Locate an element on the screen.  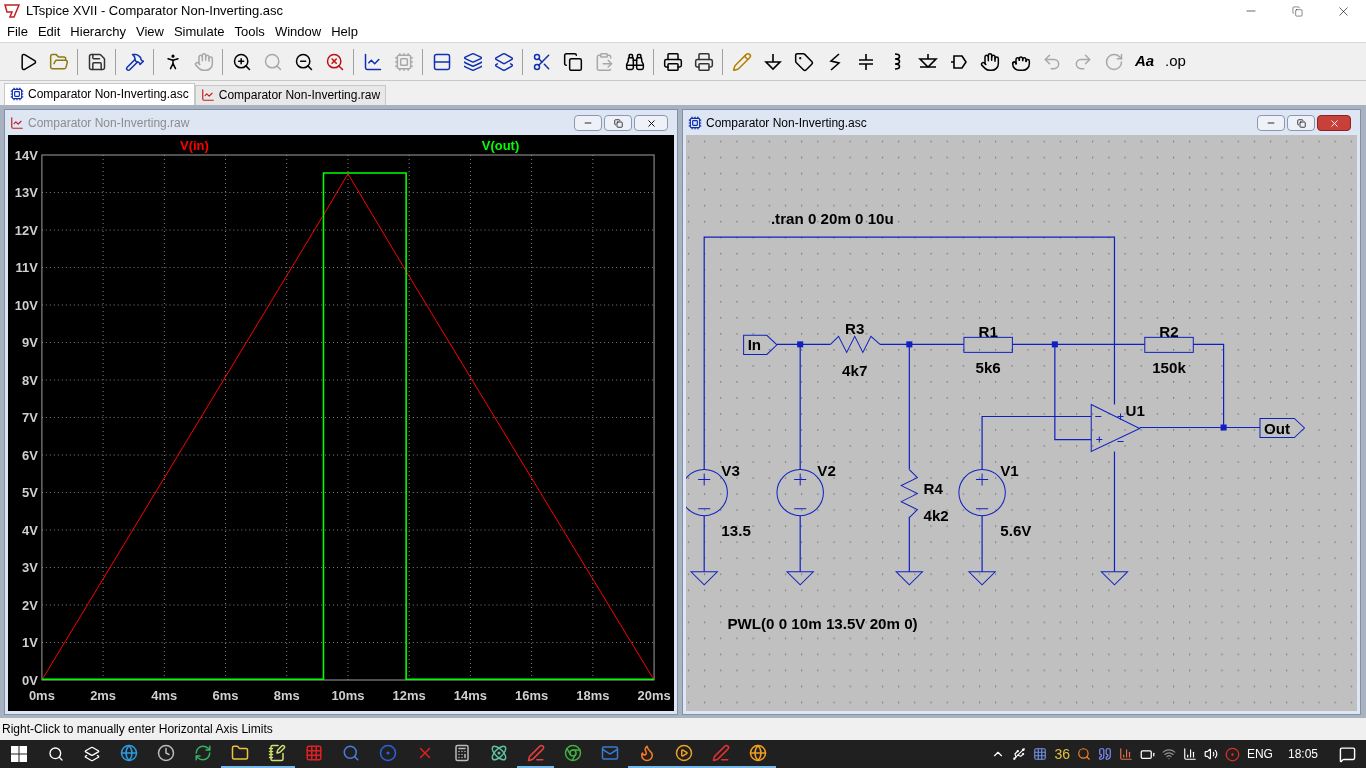
waveform-icon is located at coordinates (17, 123).